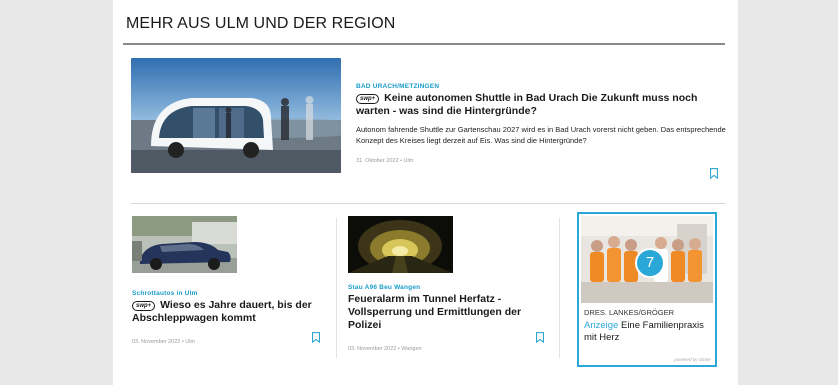 This screenshot has height=385, width=838. I want to click on ad-badge-number: 7, so click(650, 263).